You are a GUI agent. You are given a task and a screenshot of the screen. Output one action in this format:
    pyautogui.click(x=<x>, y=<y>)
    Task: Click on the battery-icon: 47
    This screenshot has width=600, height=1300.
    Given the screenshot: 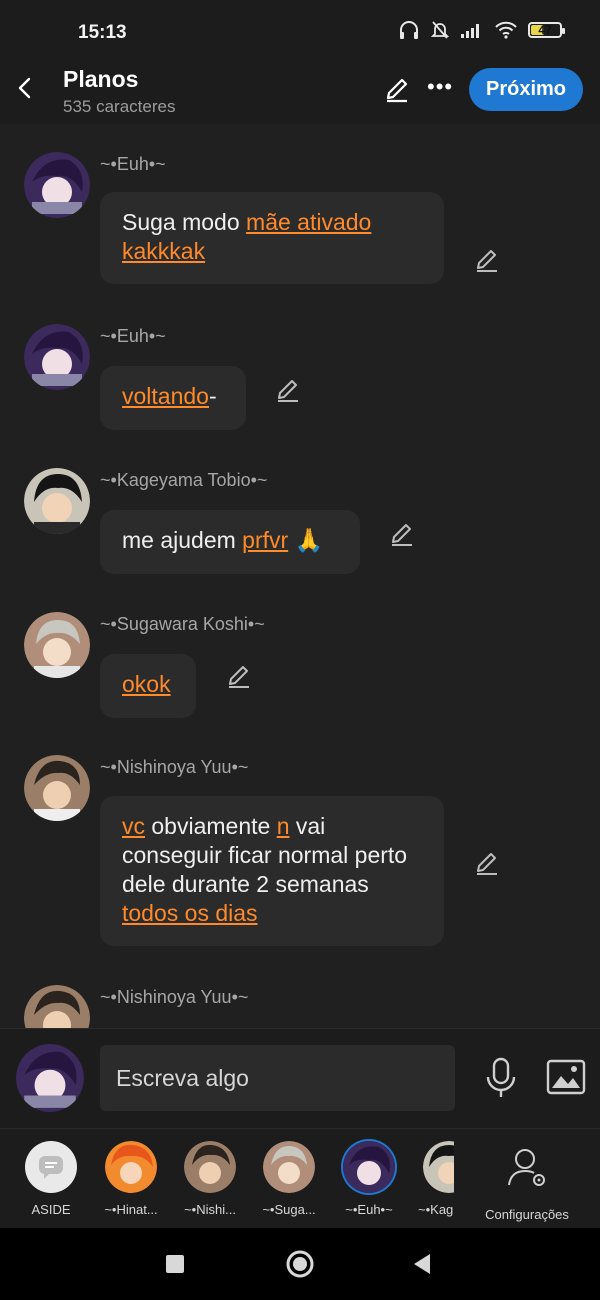 What is the action you would take?
    pyautogui.click(x=546, y=30)
    